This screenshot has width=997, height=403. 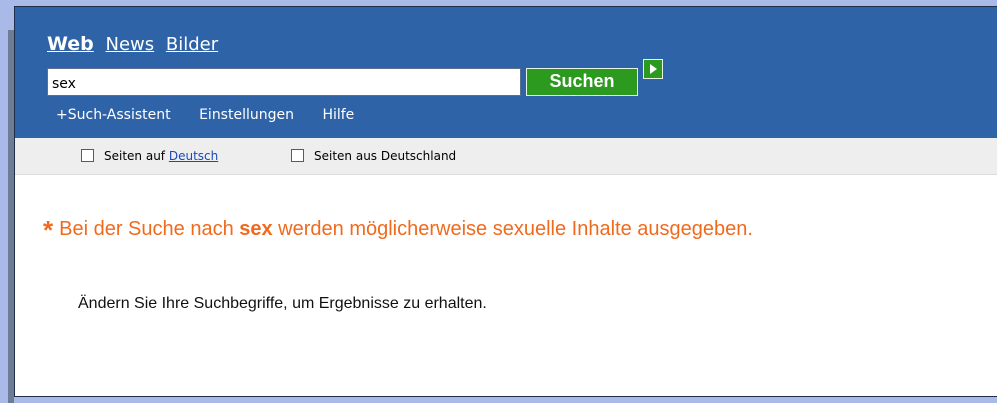 I want to click on tab-news: News, so click(x=130, y=44).